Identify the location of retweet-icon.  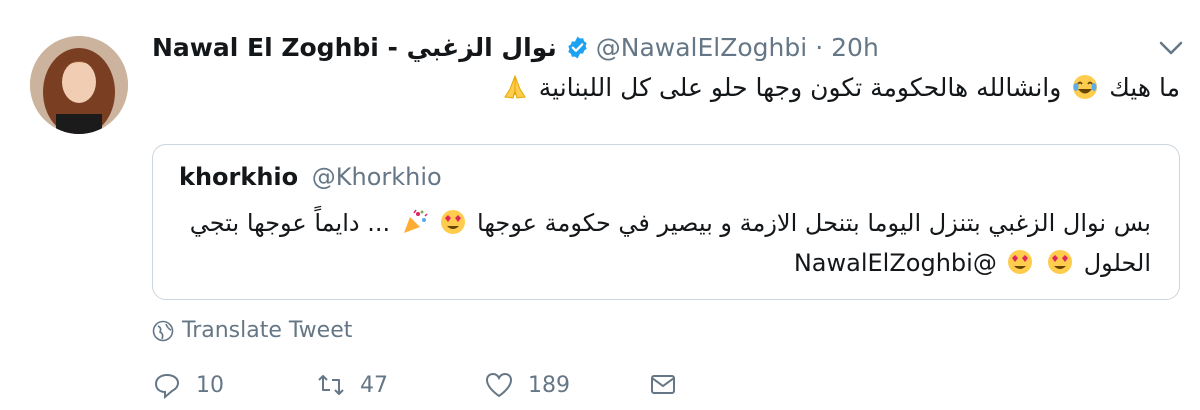
(331, 385).